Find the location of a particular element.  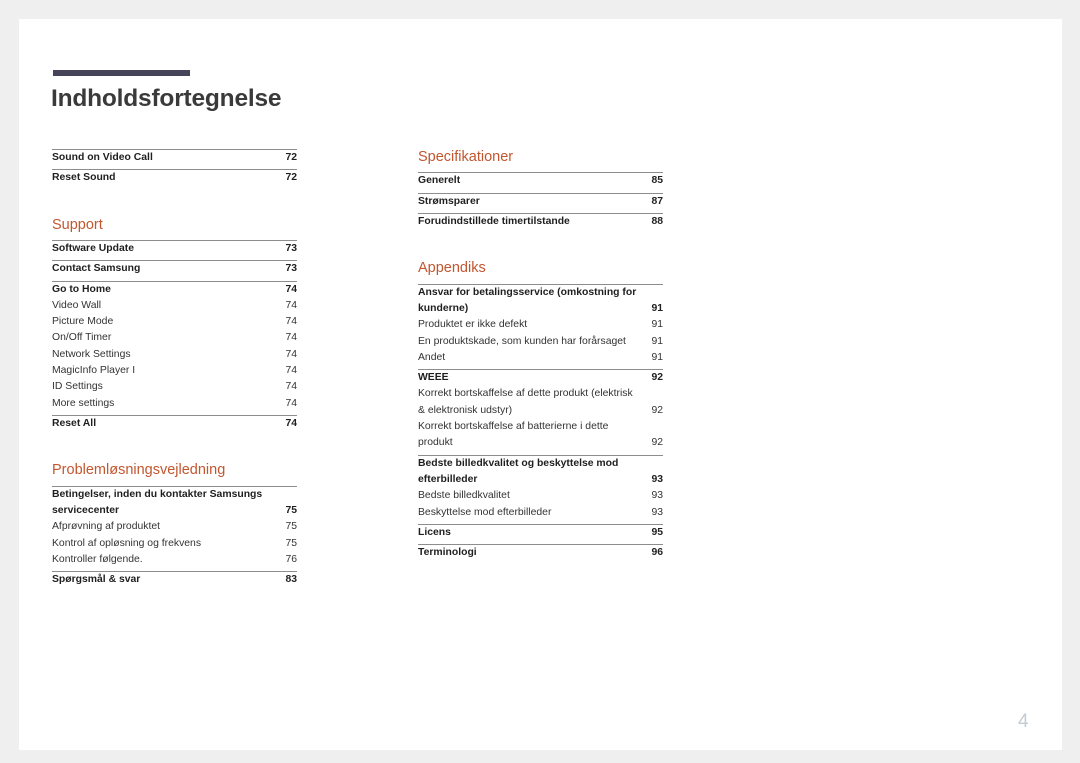

toc-entry: Licens 95 is located at coordinates (540, 533).